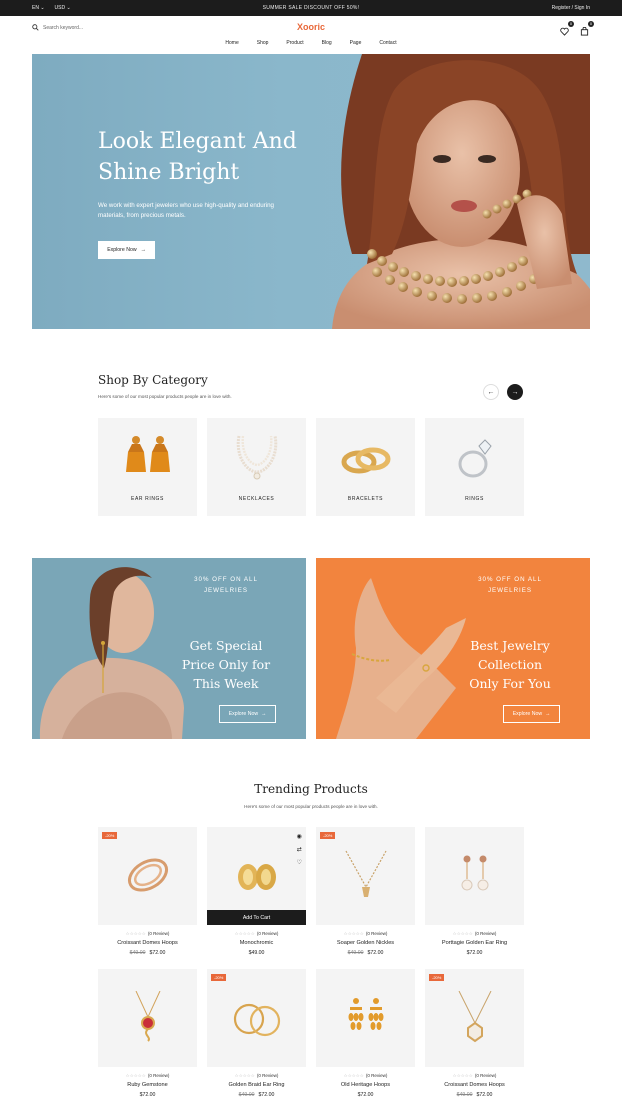 Image resolution: width=622 pixels, height=1100 pixels. I want to click on category-label-rings: RINGS, so click(474, 499).